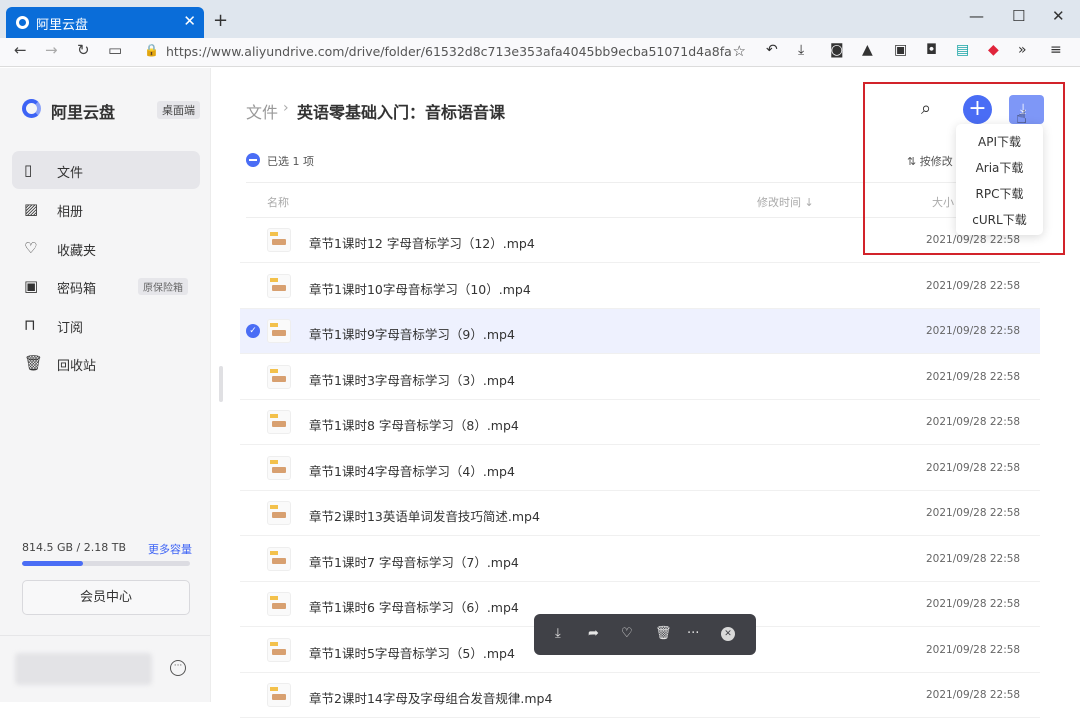  What do you see at coordinates (993, 50) in the screenshot?
I see `pocket-icon: ◆` at bounding box center [993, 50].